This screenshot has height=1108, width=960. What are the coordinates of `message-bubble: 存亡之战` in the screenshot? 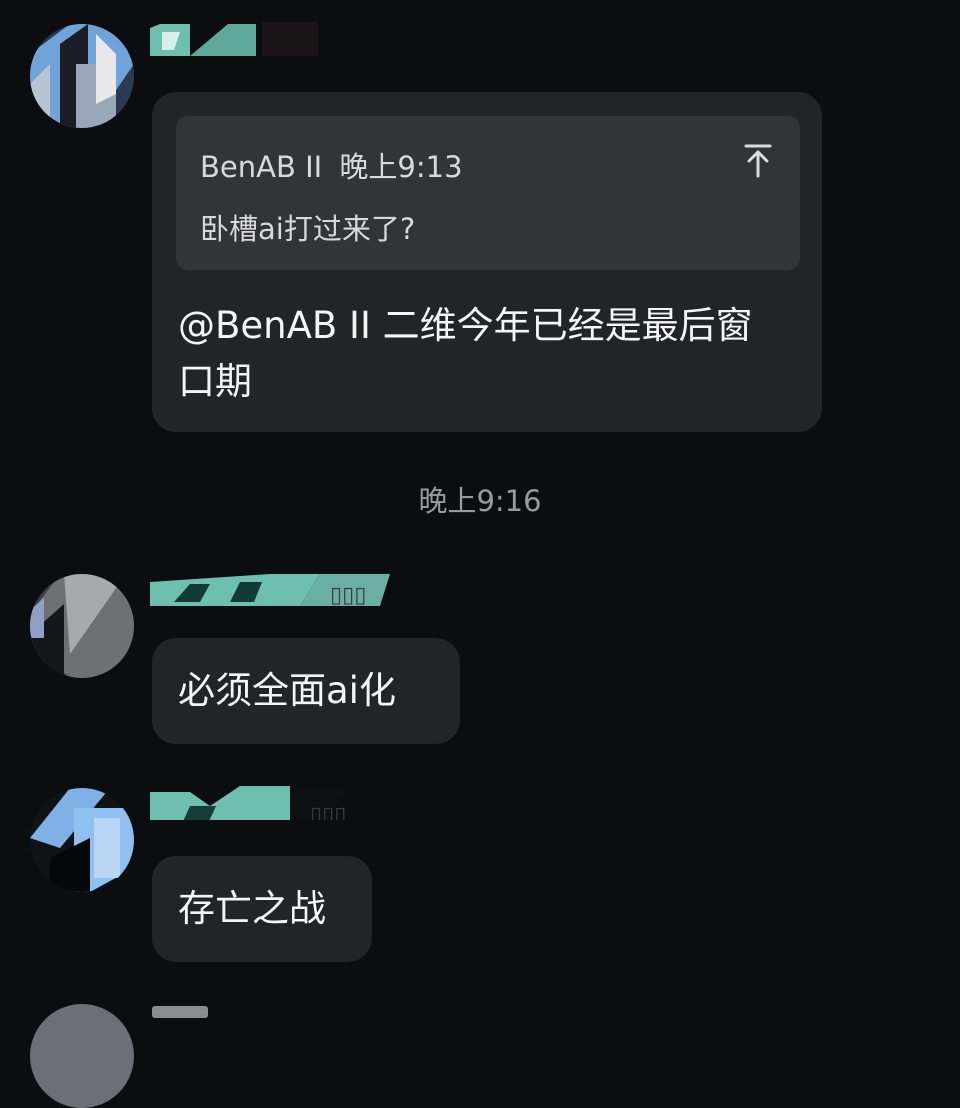 It's located at (262, 909).